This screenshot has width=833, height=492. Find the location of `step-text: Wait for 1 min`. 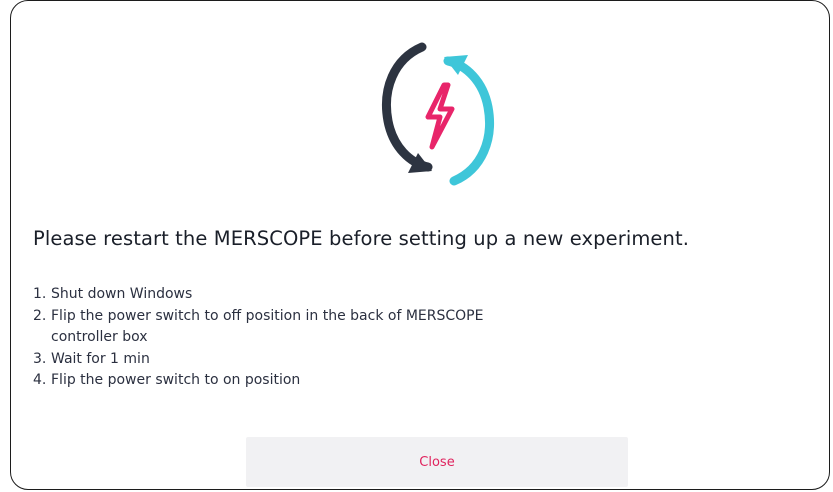

step-text: Wait for 1 min is located at coordinates (100, 358).